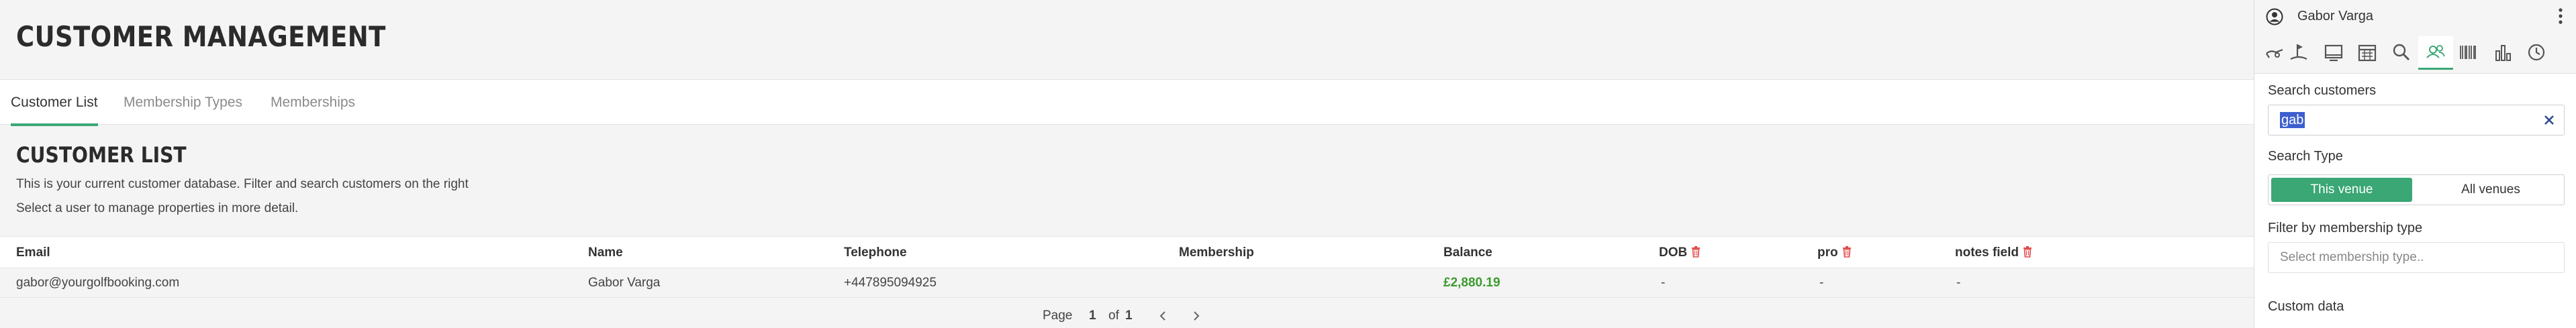 This screenshot has height=328, width=2576. What do you see at coordinates (1113, 316) in the screenshot?
I see `of-label: of` at bounding box center [1113, 316].